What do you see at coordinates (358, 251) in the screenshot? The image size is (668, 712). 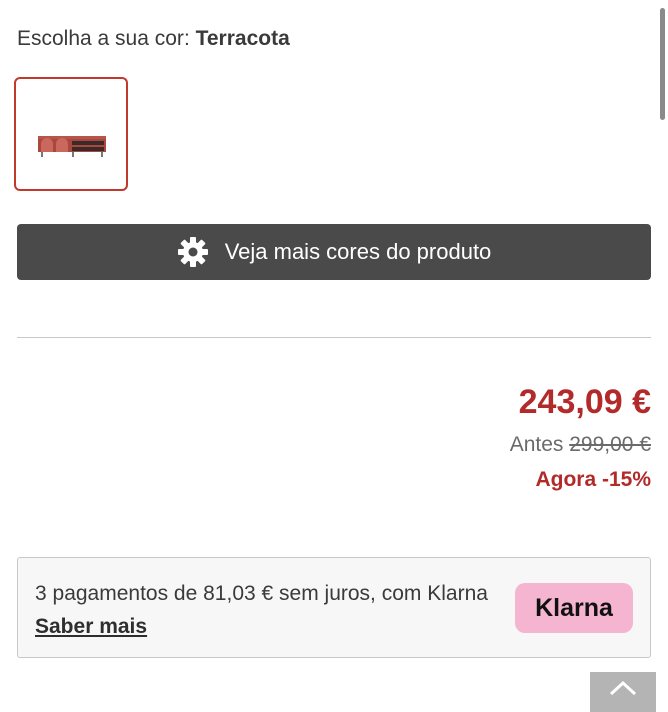 I see `more-colors-label: Veja mais cores do produto` at bounding box center [358, 251].